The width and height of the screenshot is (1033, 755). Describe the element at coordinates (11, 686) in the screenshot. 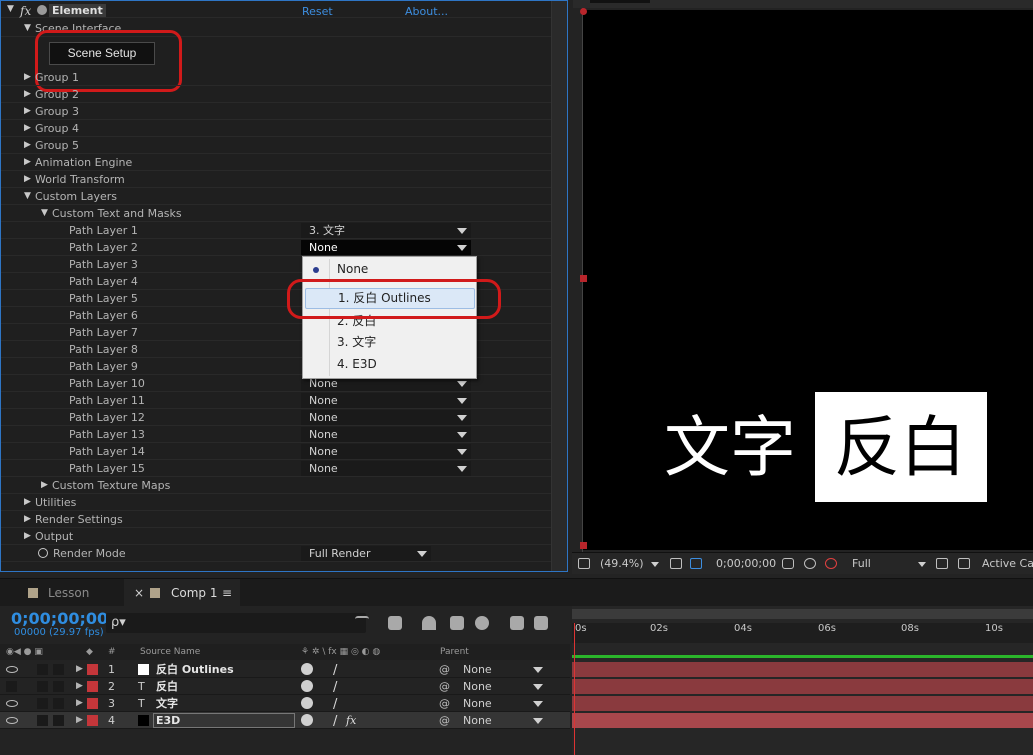

I see `eye-toggle` at that location.